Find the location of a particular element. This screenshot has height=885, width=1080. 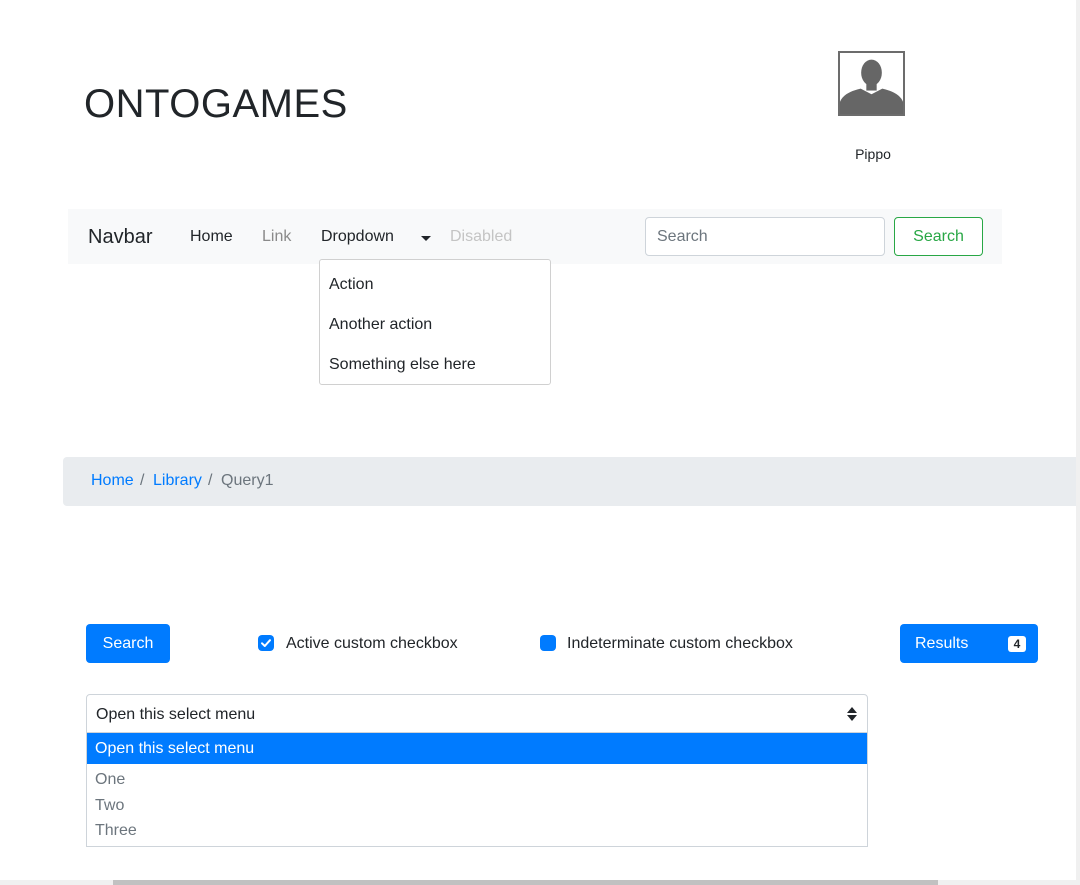

indeterminate-checkbox is located at coordinates (548, 643).